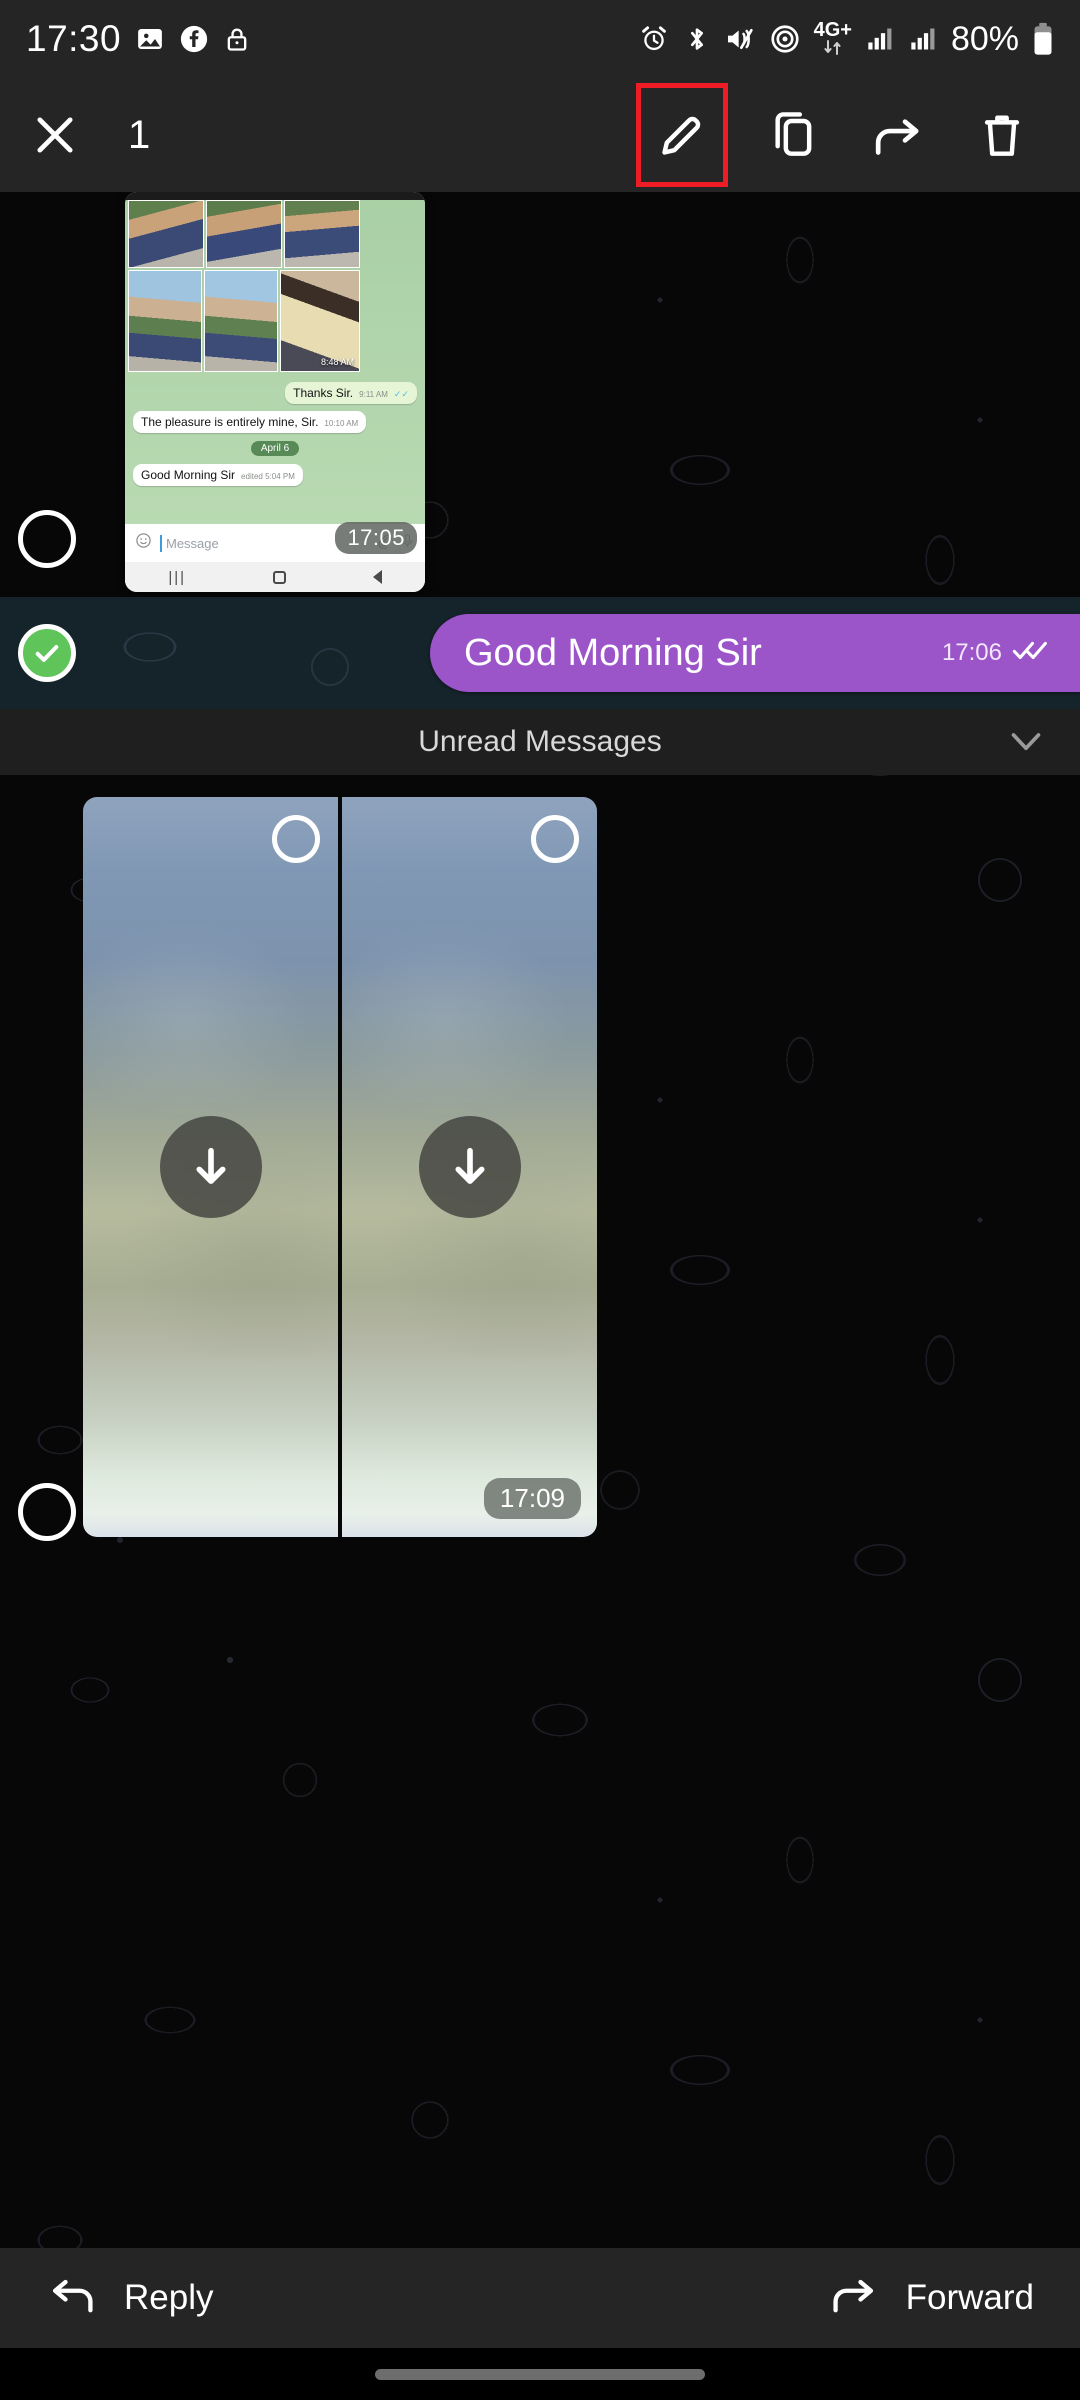  Describe the element at coordinates (1002, 135) in the screenshot. I see `delete-button` at that location.